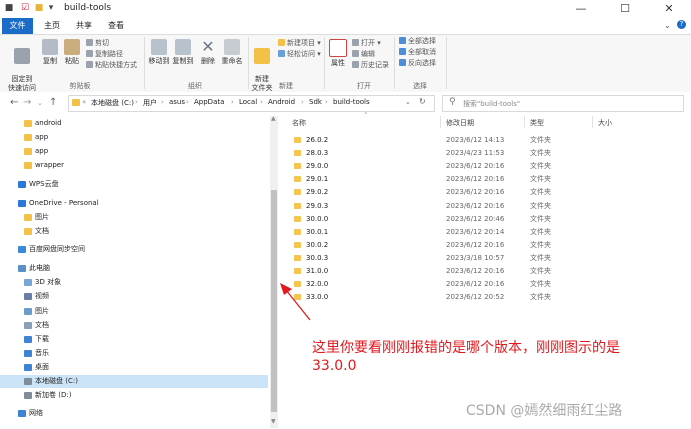 The height and width of the screenshot is (429, 691). I want to click on sidebar-item-label: 视频, so click(42, 296).